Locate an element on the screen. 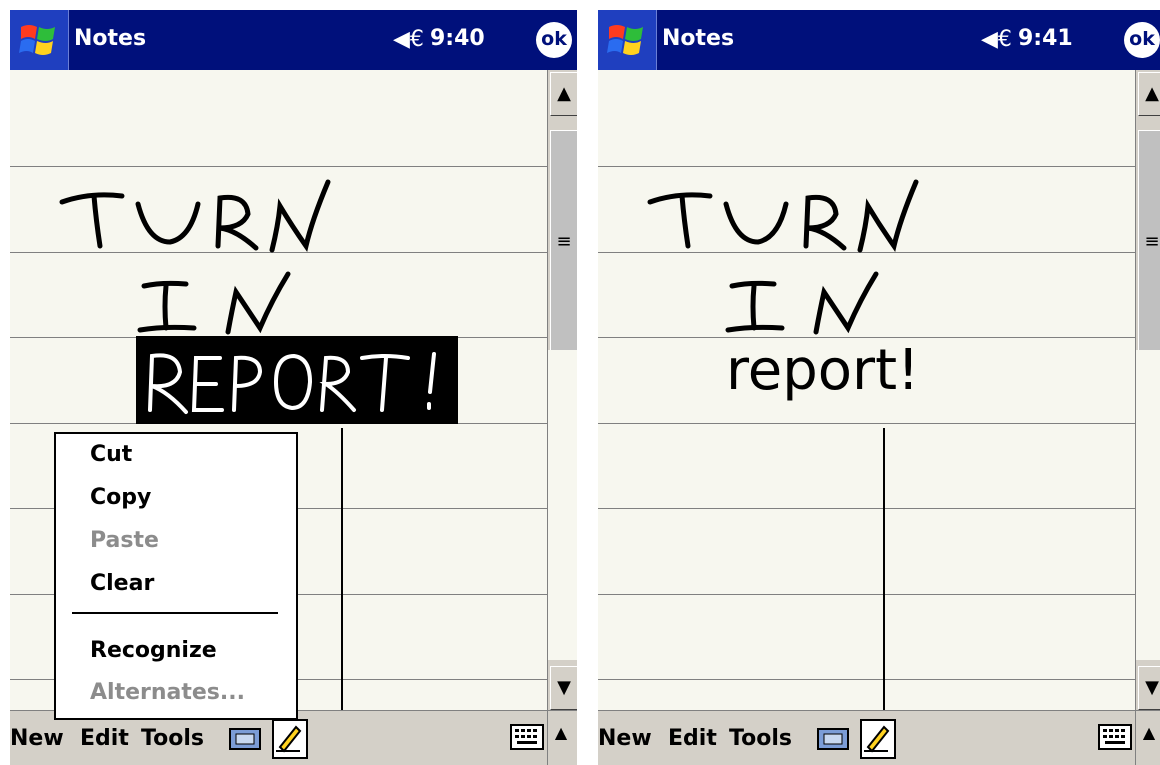 This screenshot has width=1160, height=765. menu-item-clear: Clear is located at coordinates (122, 583).